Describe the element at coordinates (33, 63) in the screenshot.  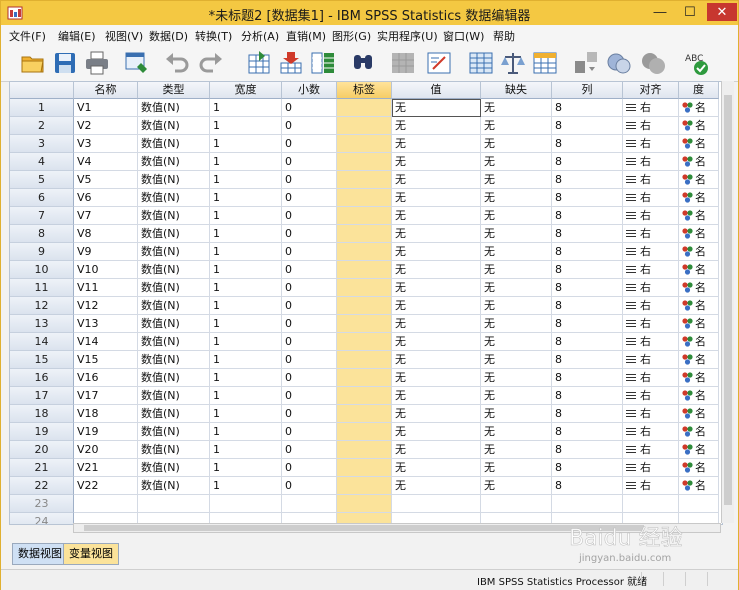
I see `open-icon` at that location.